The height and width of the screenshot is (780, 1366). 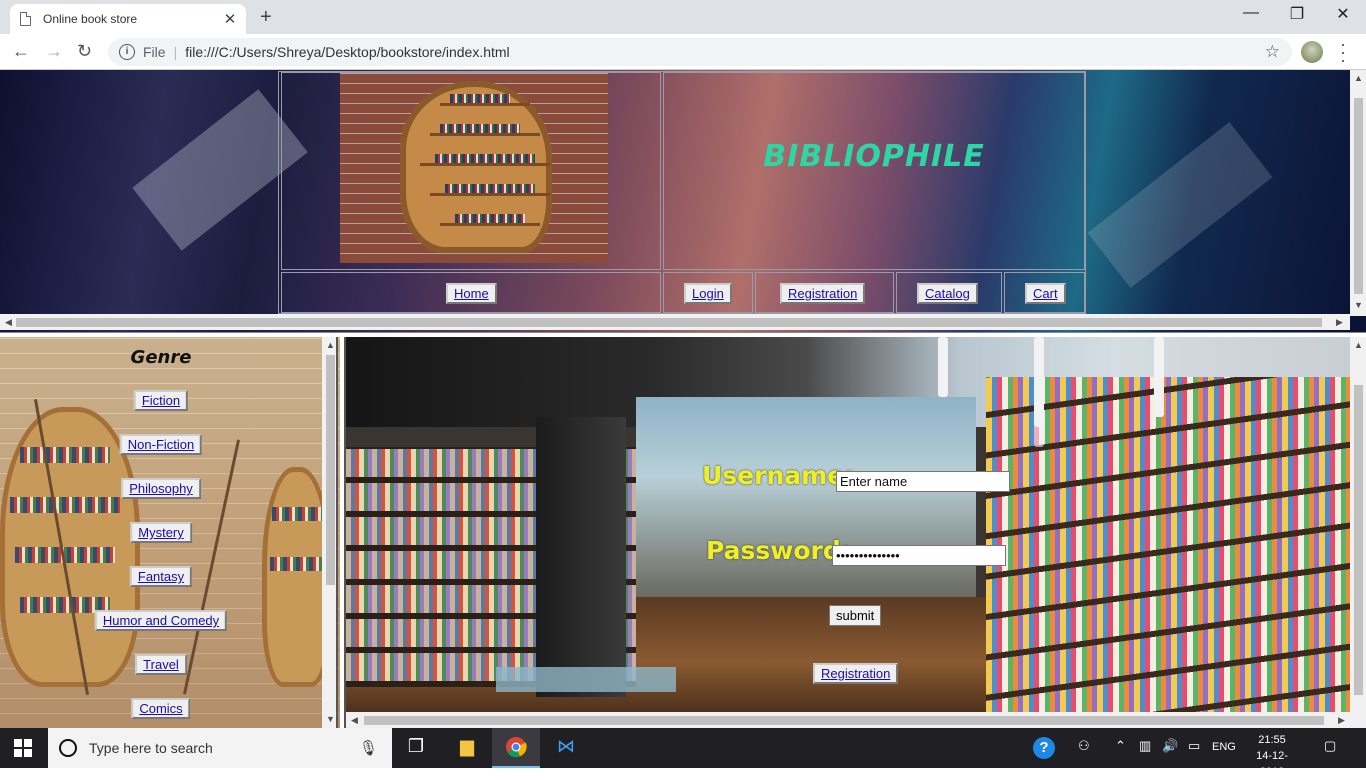 I want to click on clock-time: 21:55, so click(x=1272, y=740).